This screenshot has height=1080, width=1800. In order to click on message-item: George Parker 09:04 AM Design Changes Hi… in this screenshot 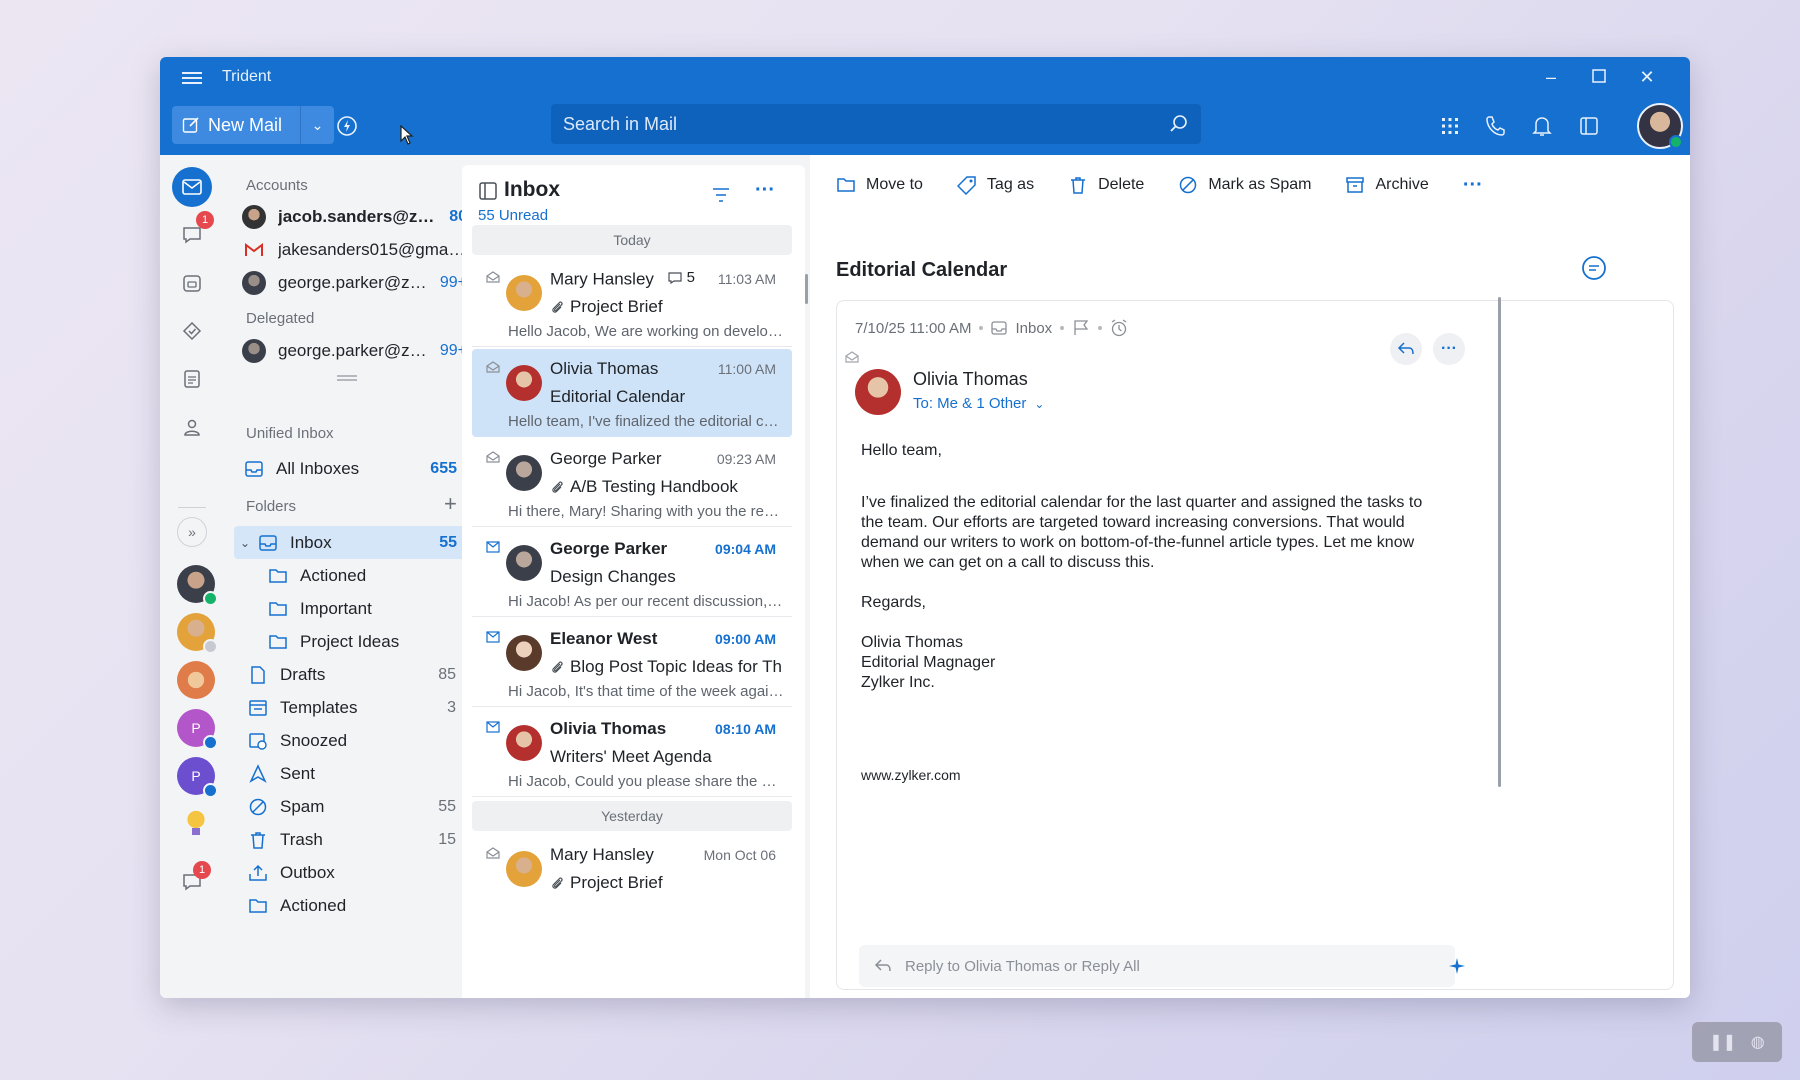, I will do `click(632, 573)`.